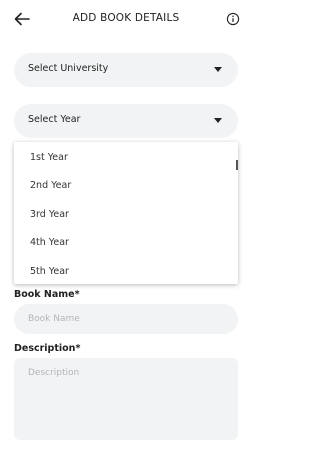 The image size is (320, 451). What do you see at coordinates (47, 294) in the screenshot?
I see `book-name-label: Book Name*` at bounding box center [47, 294].